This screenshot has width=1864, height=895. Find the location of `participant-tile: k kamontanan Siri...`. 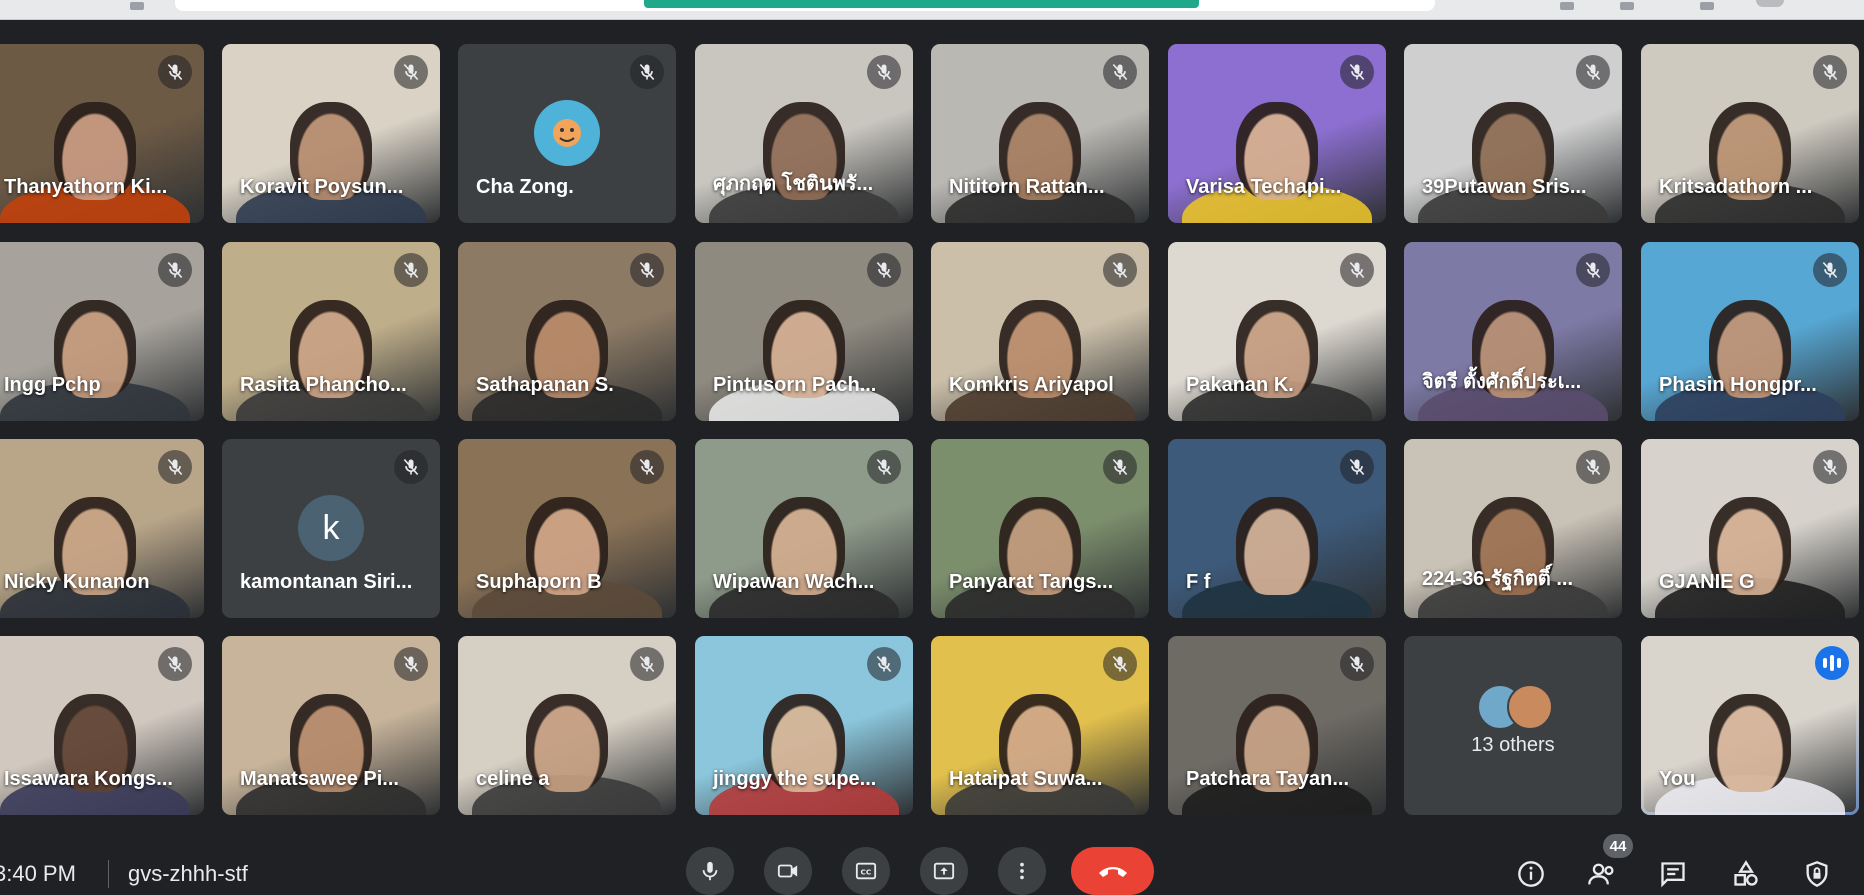

participant-tile: k kamontanan Siri... is located at coordinates (331, 528).